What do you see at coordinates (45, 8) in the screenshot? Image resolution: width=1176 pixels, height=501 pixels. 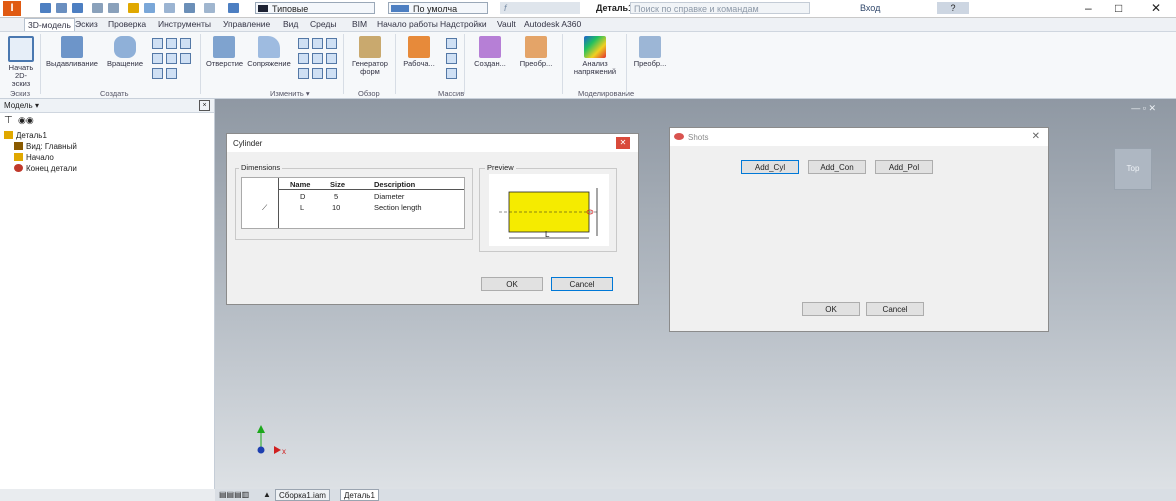 I see `new-file-icon` at bounding box center [45, 8].